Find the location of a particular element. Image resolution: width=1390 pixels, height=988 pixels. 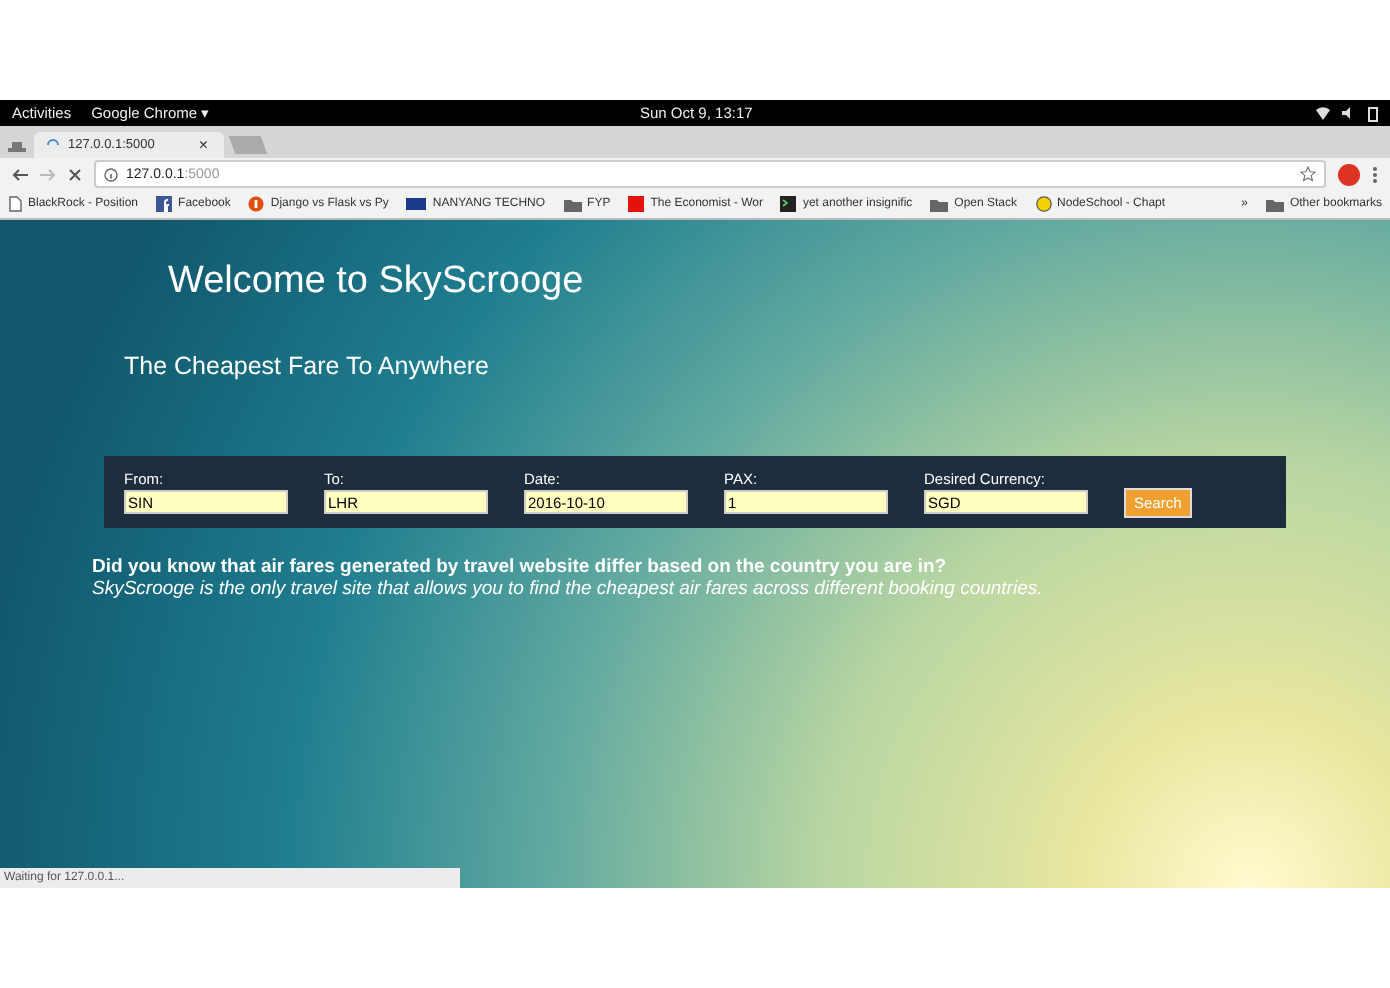

facebook-icon is located at coordinates (164, 204).